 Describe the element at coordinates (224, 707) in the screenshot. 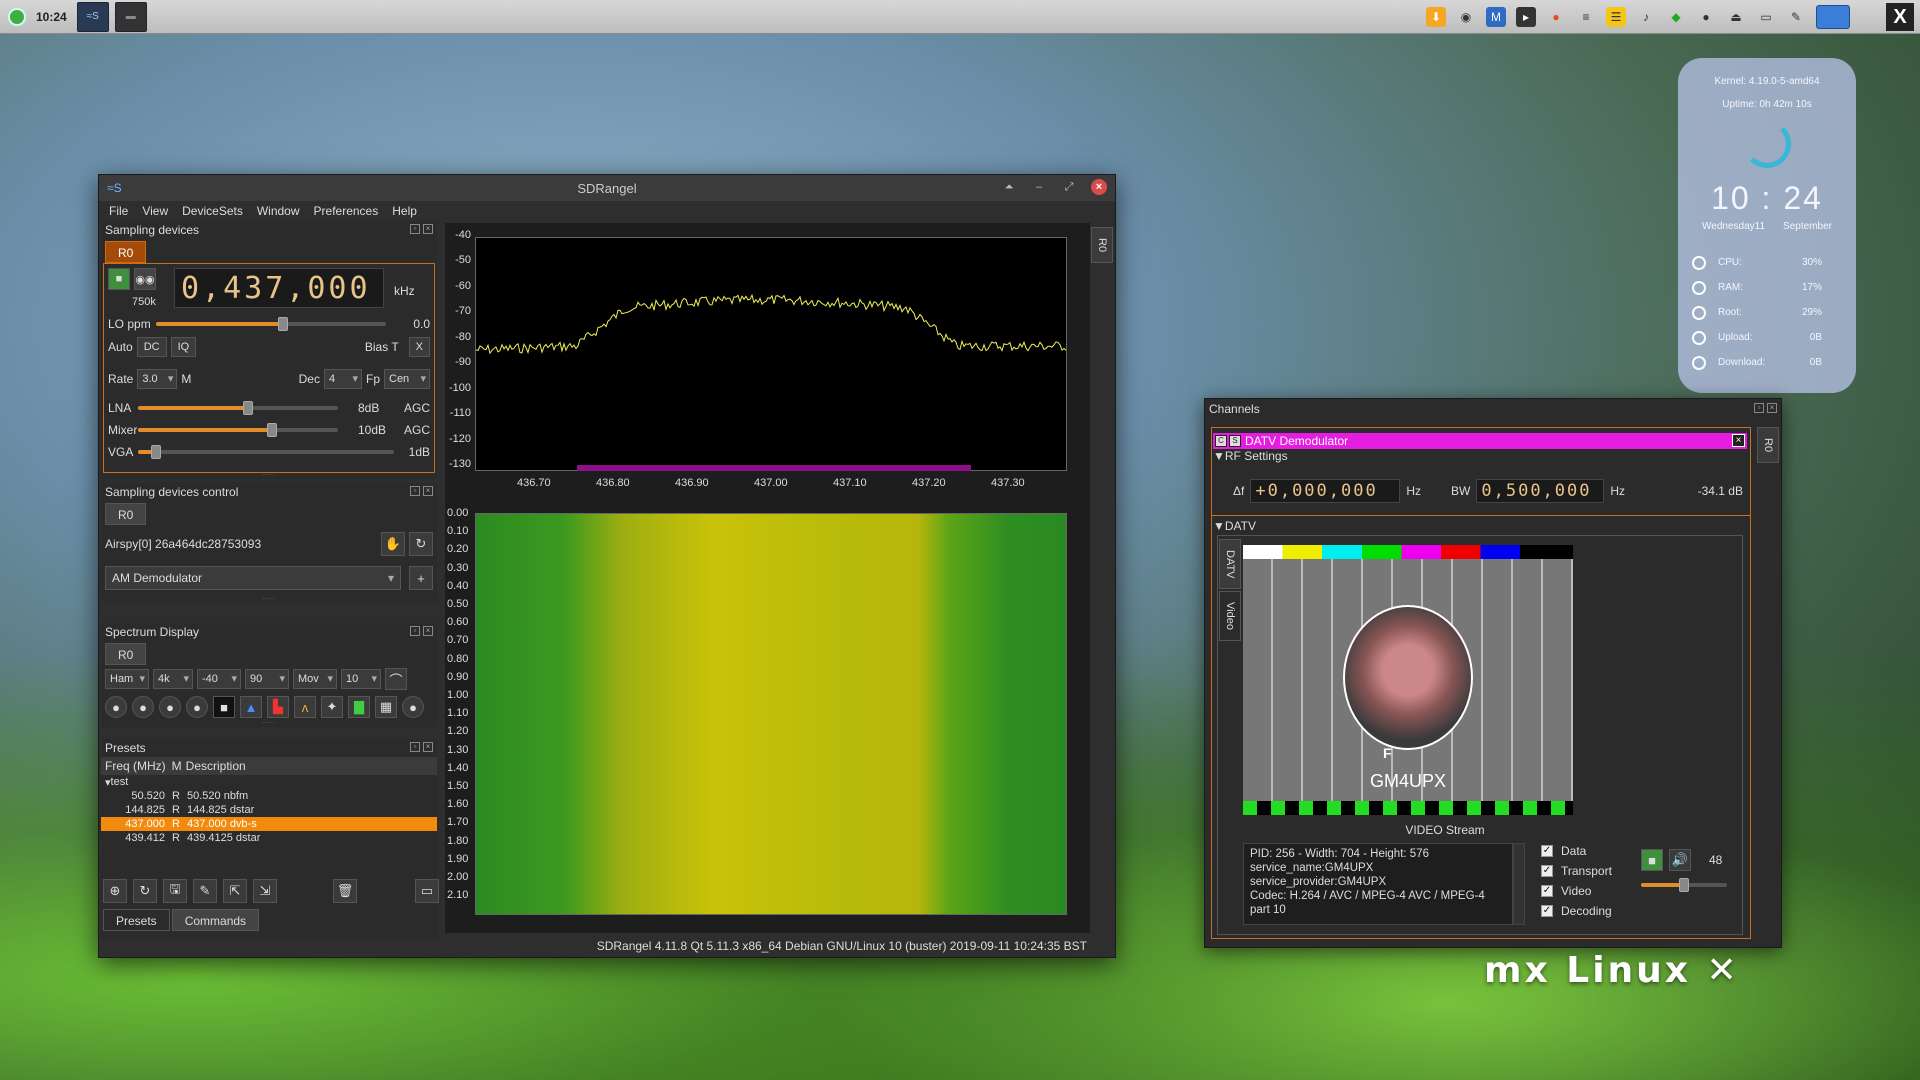

I see `black-icon: ■` at that location.